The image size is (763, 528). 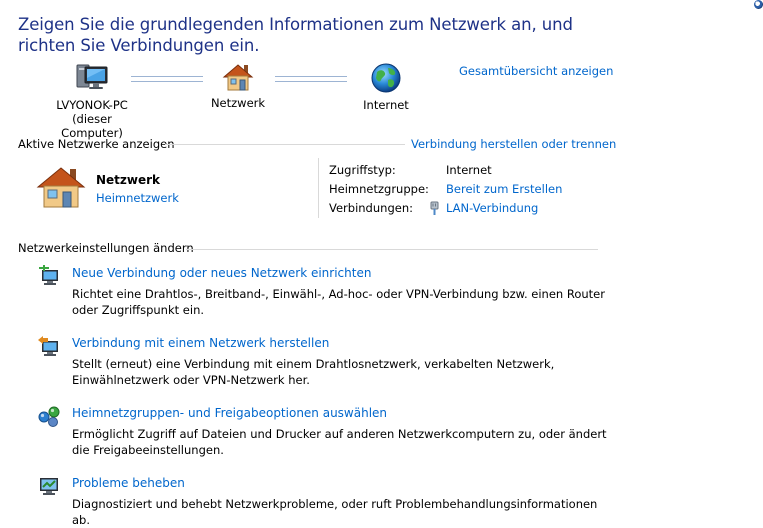 I want to click on access-type-label: Zugriffstyp:, so click(x=362, y=170).